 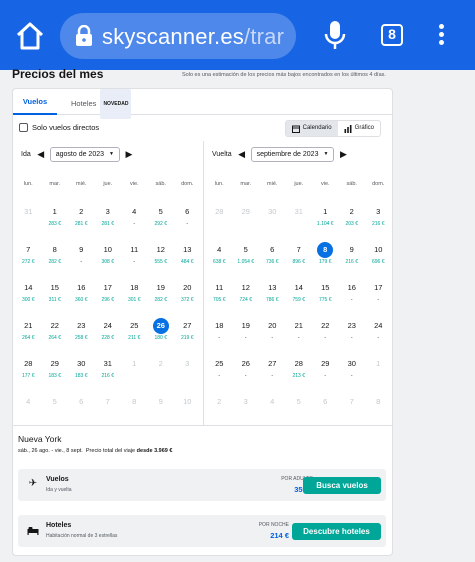 I want to click on calendar-day: 22 -, so click(x=325, y=330).